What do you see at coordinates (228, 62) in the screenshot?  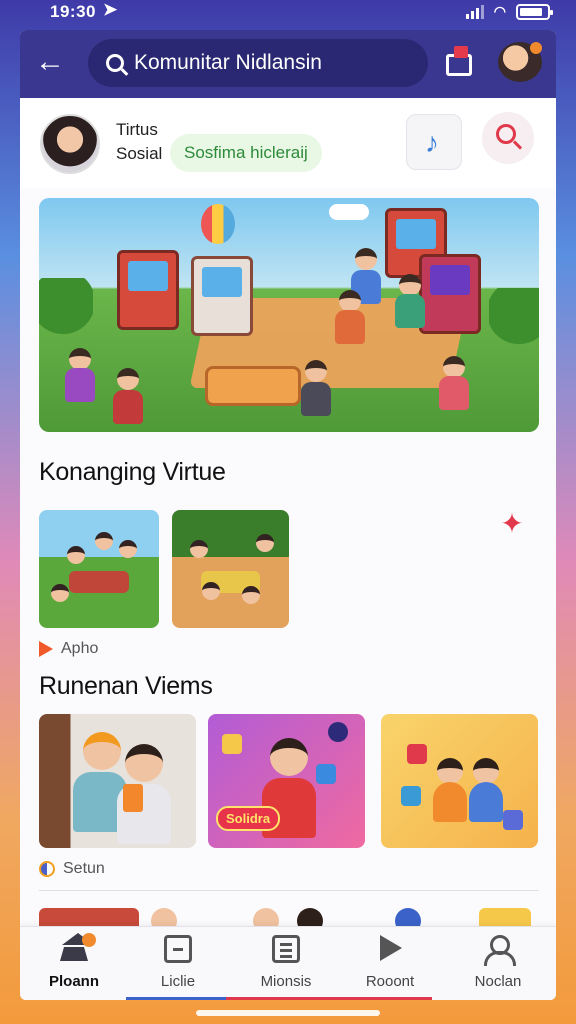 I see `search-text: Komunitar Nidlansin` at bounding box center [228, 62].